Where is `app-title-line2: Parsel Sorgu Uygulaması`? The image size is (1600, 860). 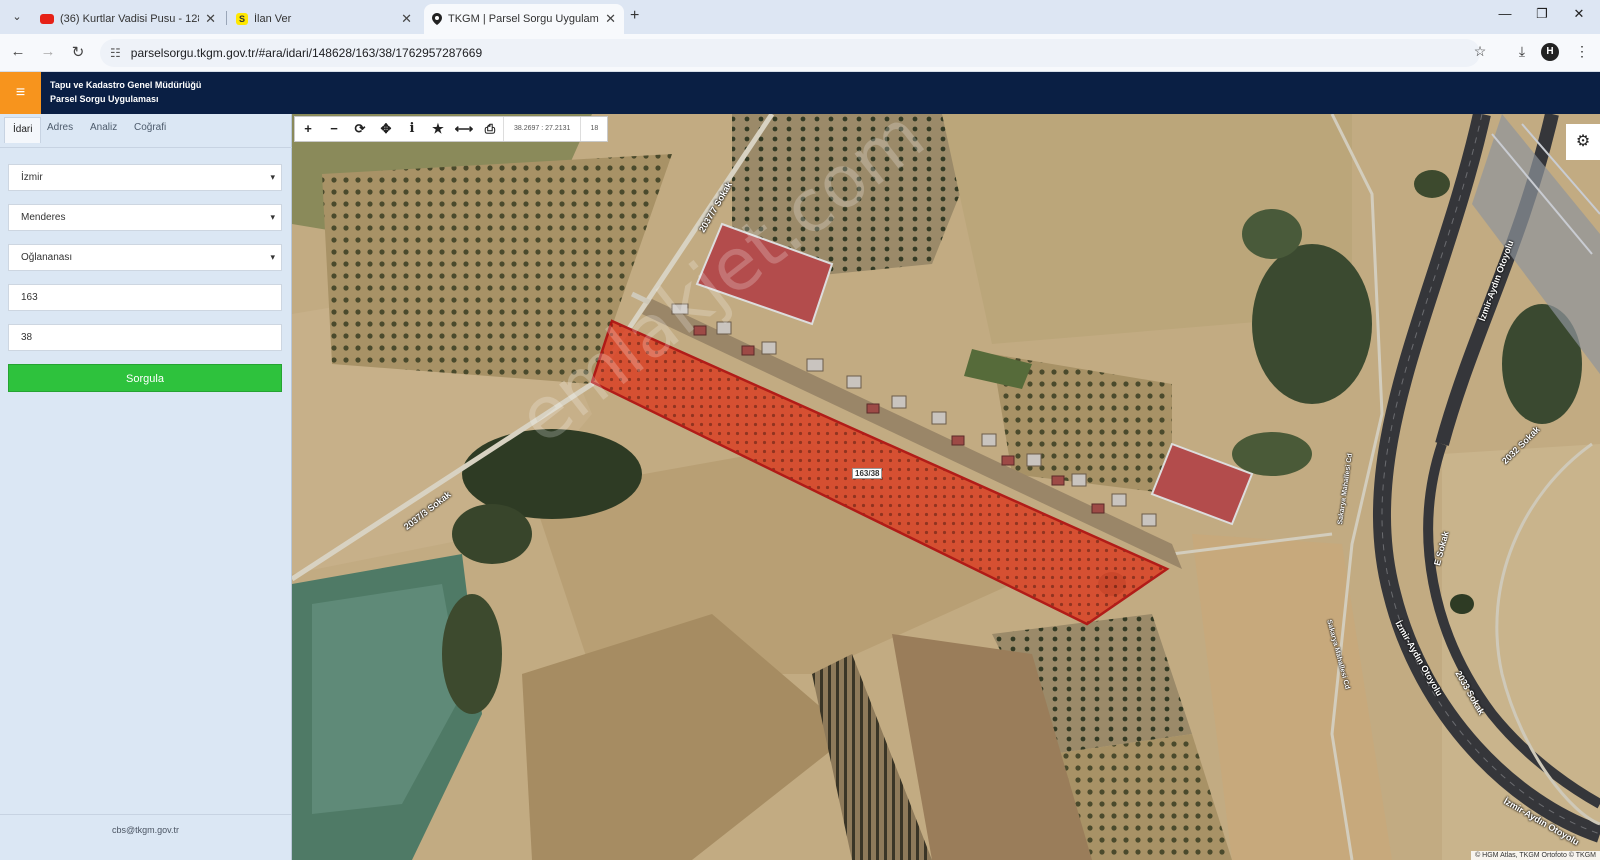
app-title-line2: Parsel Sorgu Uygulaması is located at coordinates (104, 99).